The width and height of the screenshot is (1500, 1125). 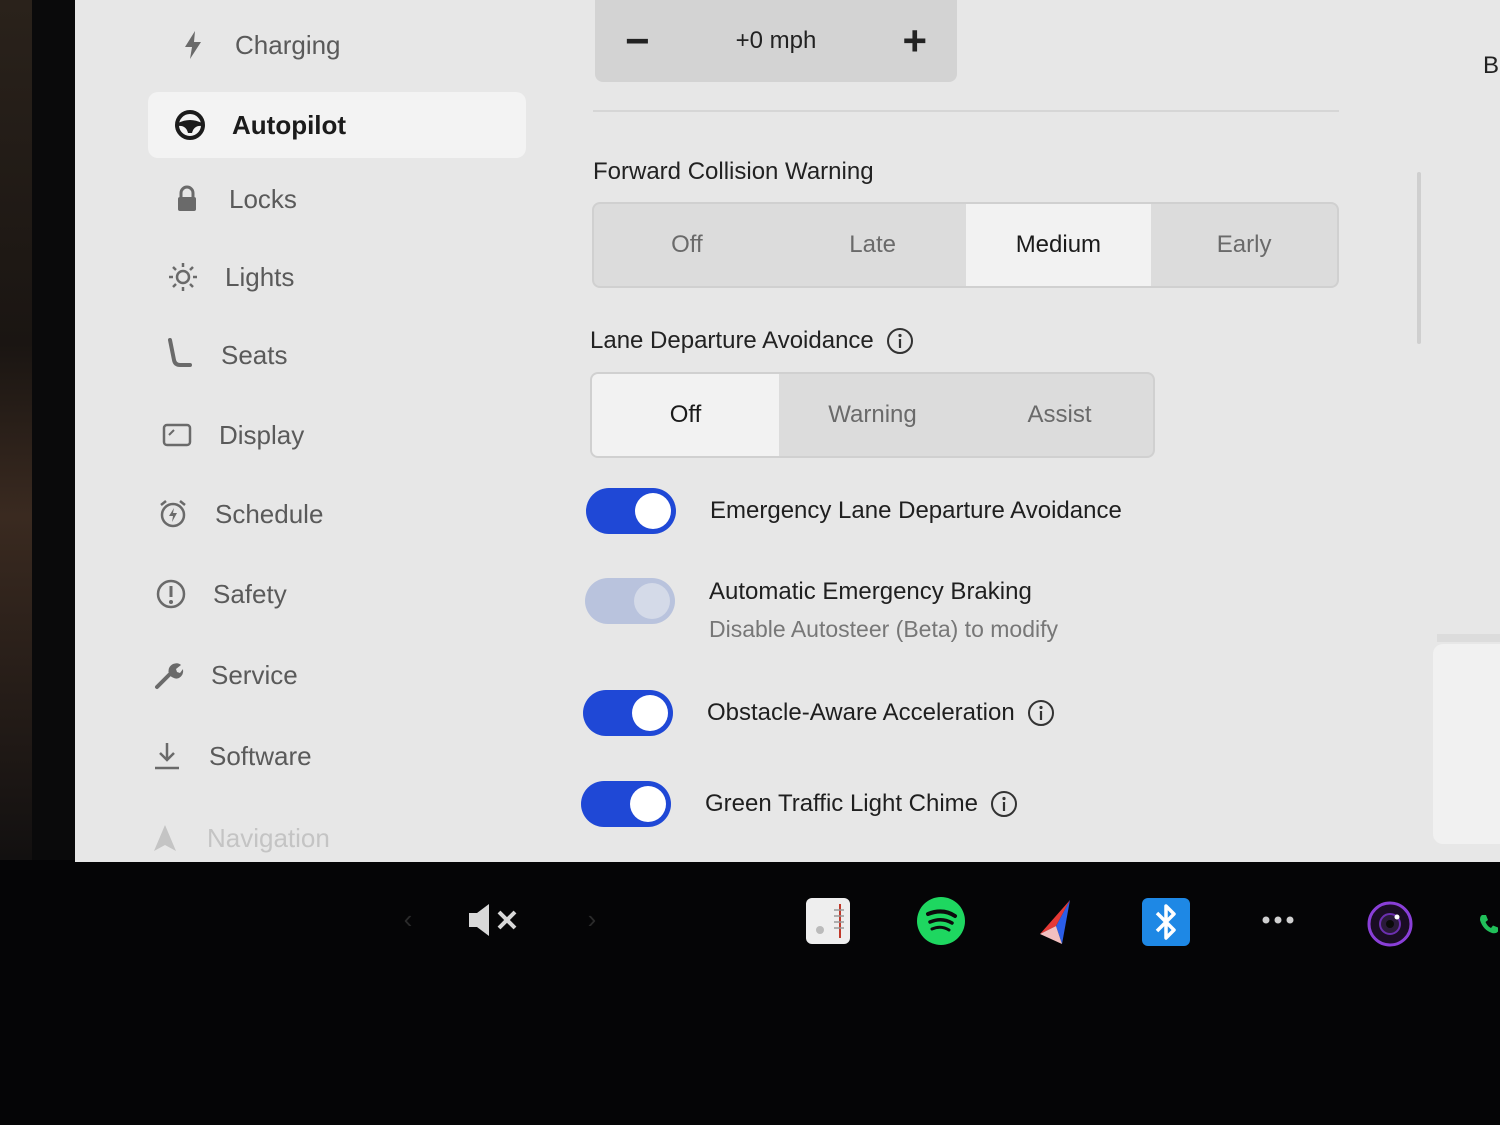 I want to click on toggle-title: Automatic Emergency Braking, so click(x=870, y=591).